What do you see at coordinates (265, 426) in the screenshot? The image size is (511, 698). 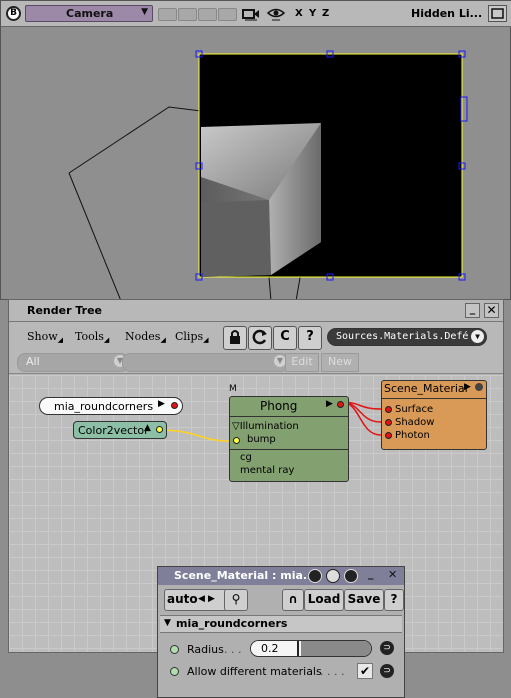 I see `illumination-group: ▽Illumination` at bounding box center [265, 426].